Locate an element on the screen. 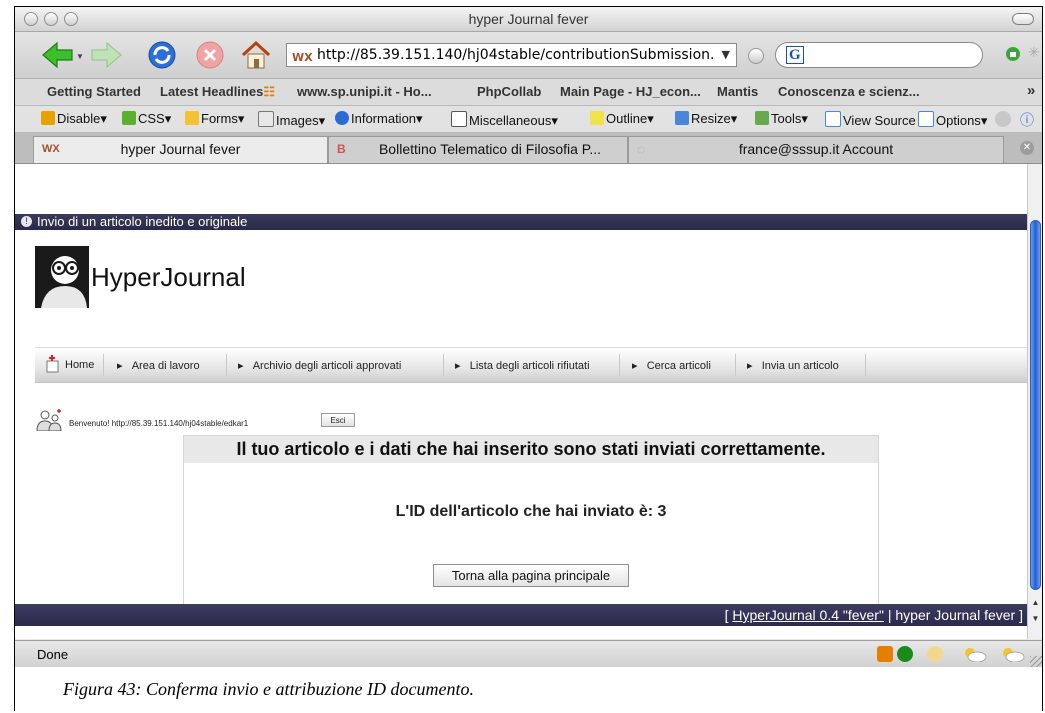  menu-cerca-label: Cerca articoli is located at coordinates (678, 366).